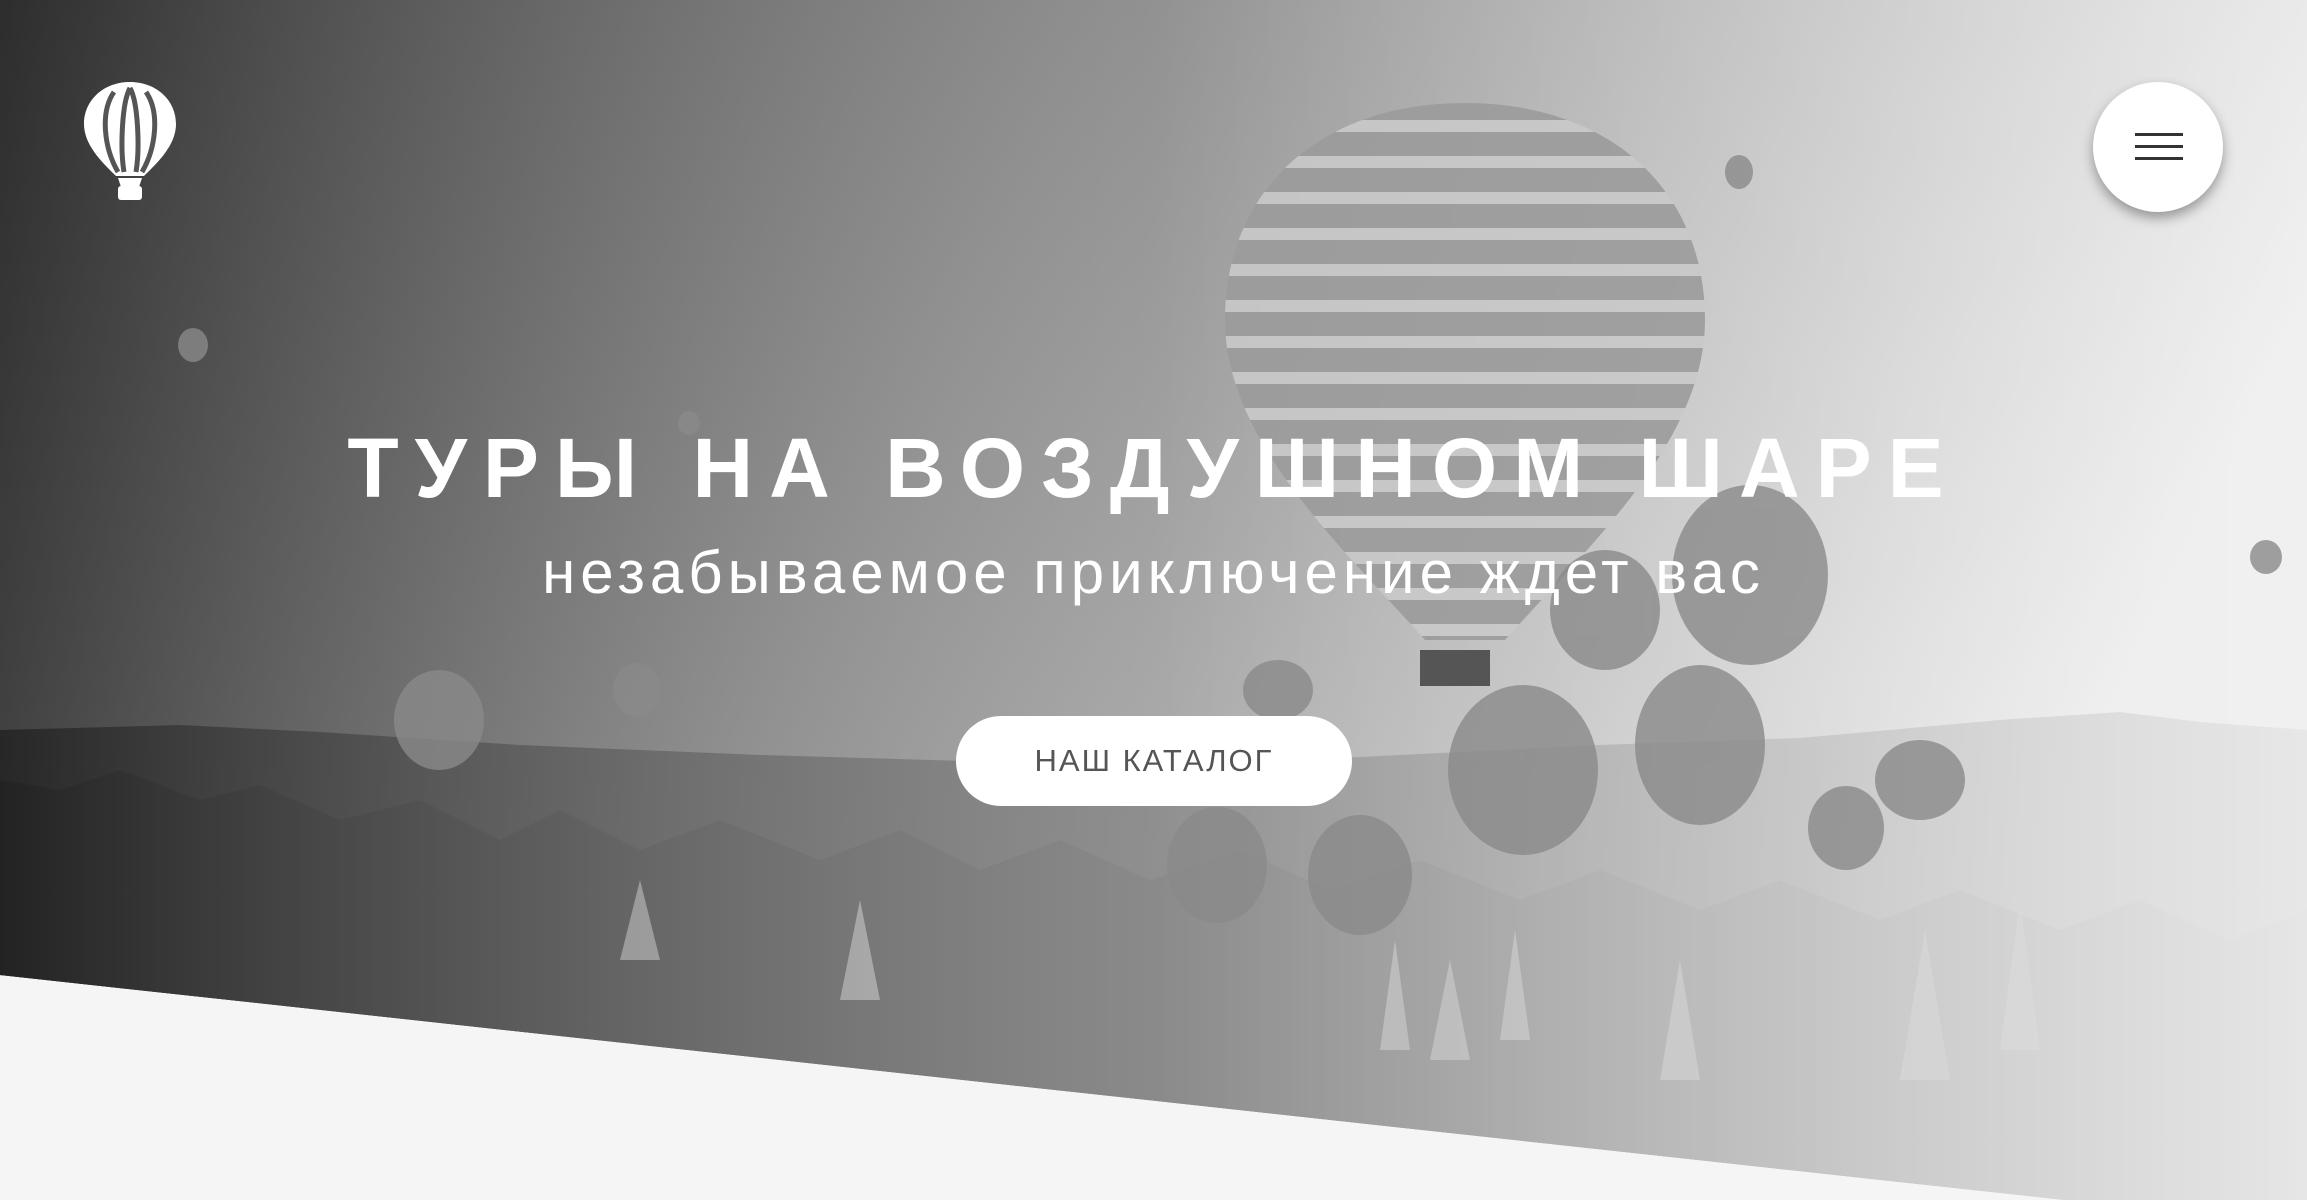  I want to click on logo, so click(130, 141).